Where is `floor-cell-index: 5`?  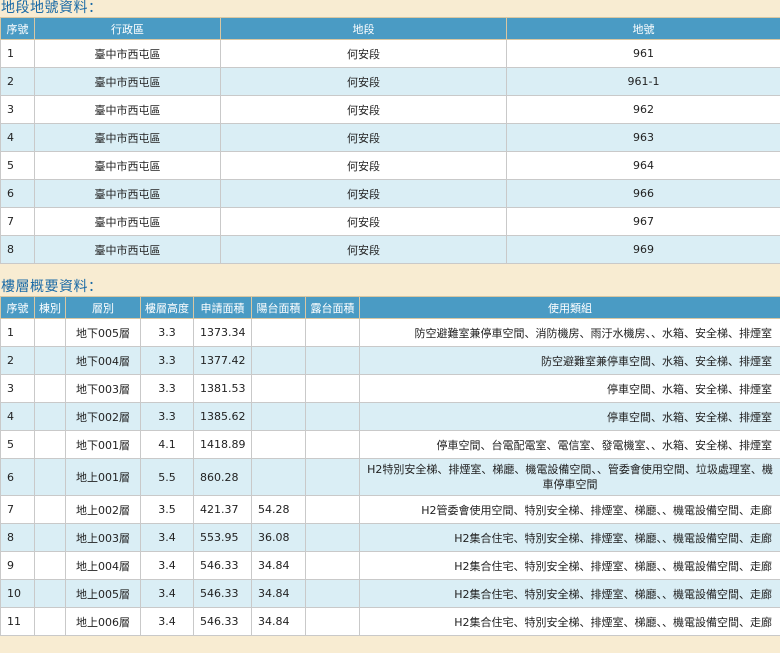
floor-cell-index: 5 is located at coordinates (17, 444).